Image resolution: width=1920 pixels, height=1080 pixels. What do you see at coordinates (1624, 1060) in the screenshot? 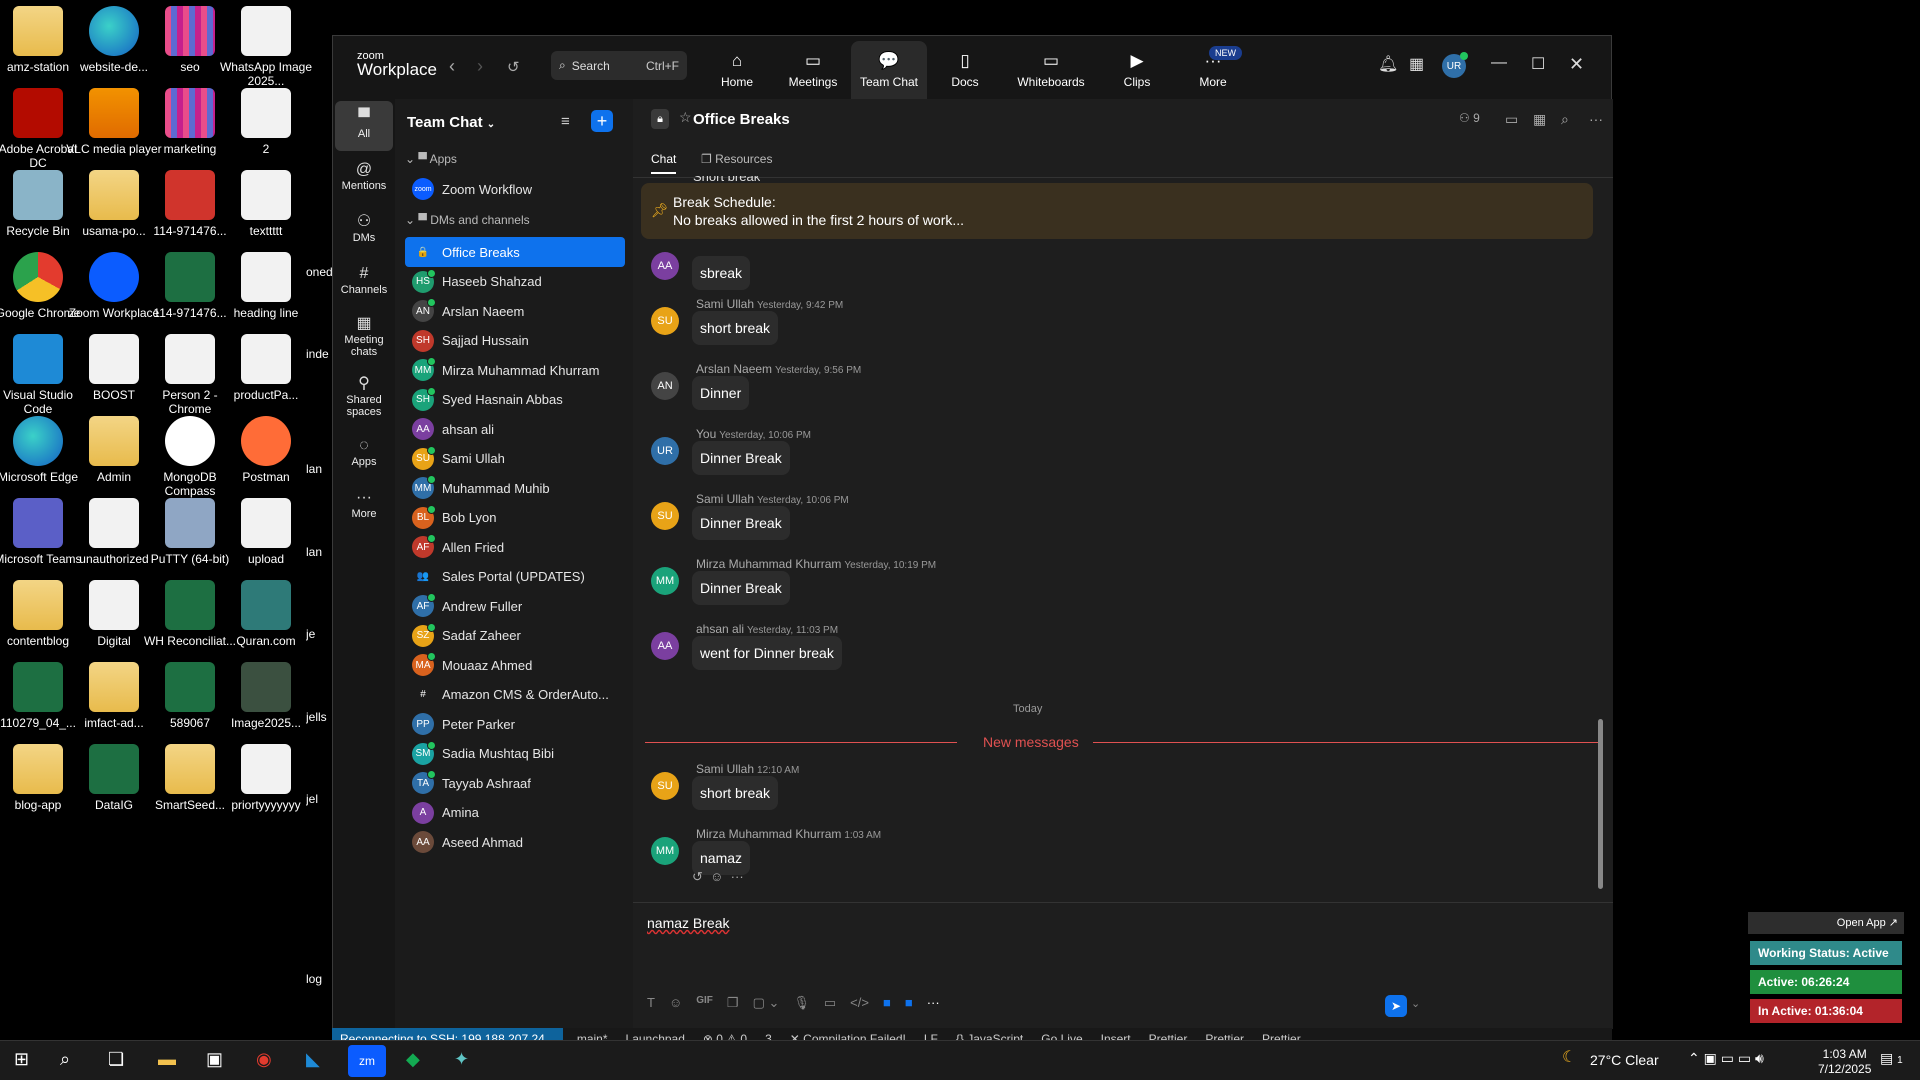
I see `weather-text: 27°C Clear` at bounding box center [1624, 1060].